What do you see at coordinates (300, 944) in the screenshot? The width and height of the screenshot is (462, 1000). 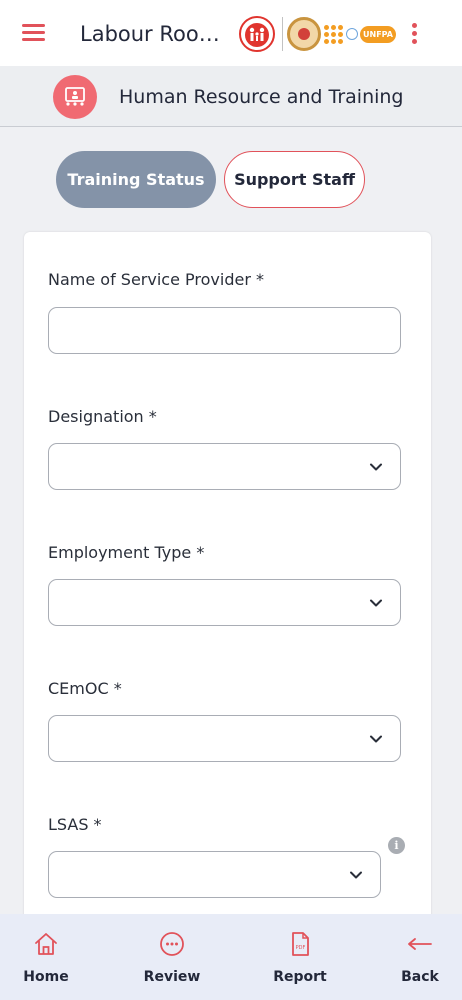 I see `pdf-report-icon: PDF` at bounding box center [300, 944].